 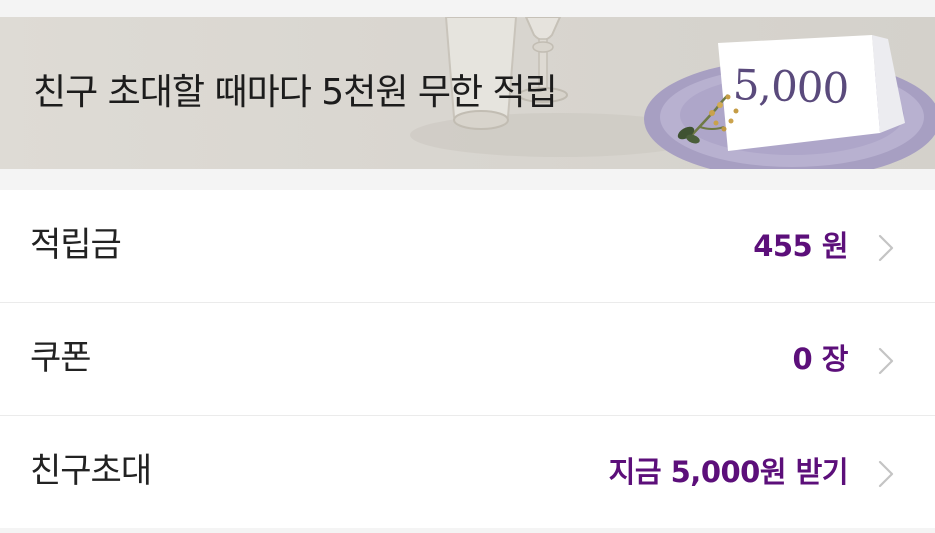 What do you see at coordinates (91, 471) in the screenshot?
I see `menu-item-label: 친구초대` at bounding box center [91, 471].